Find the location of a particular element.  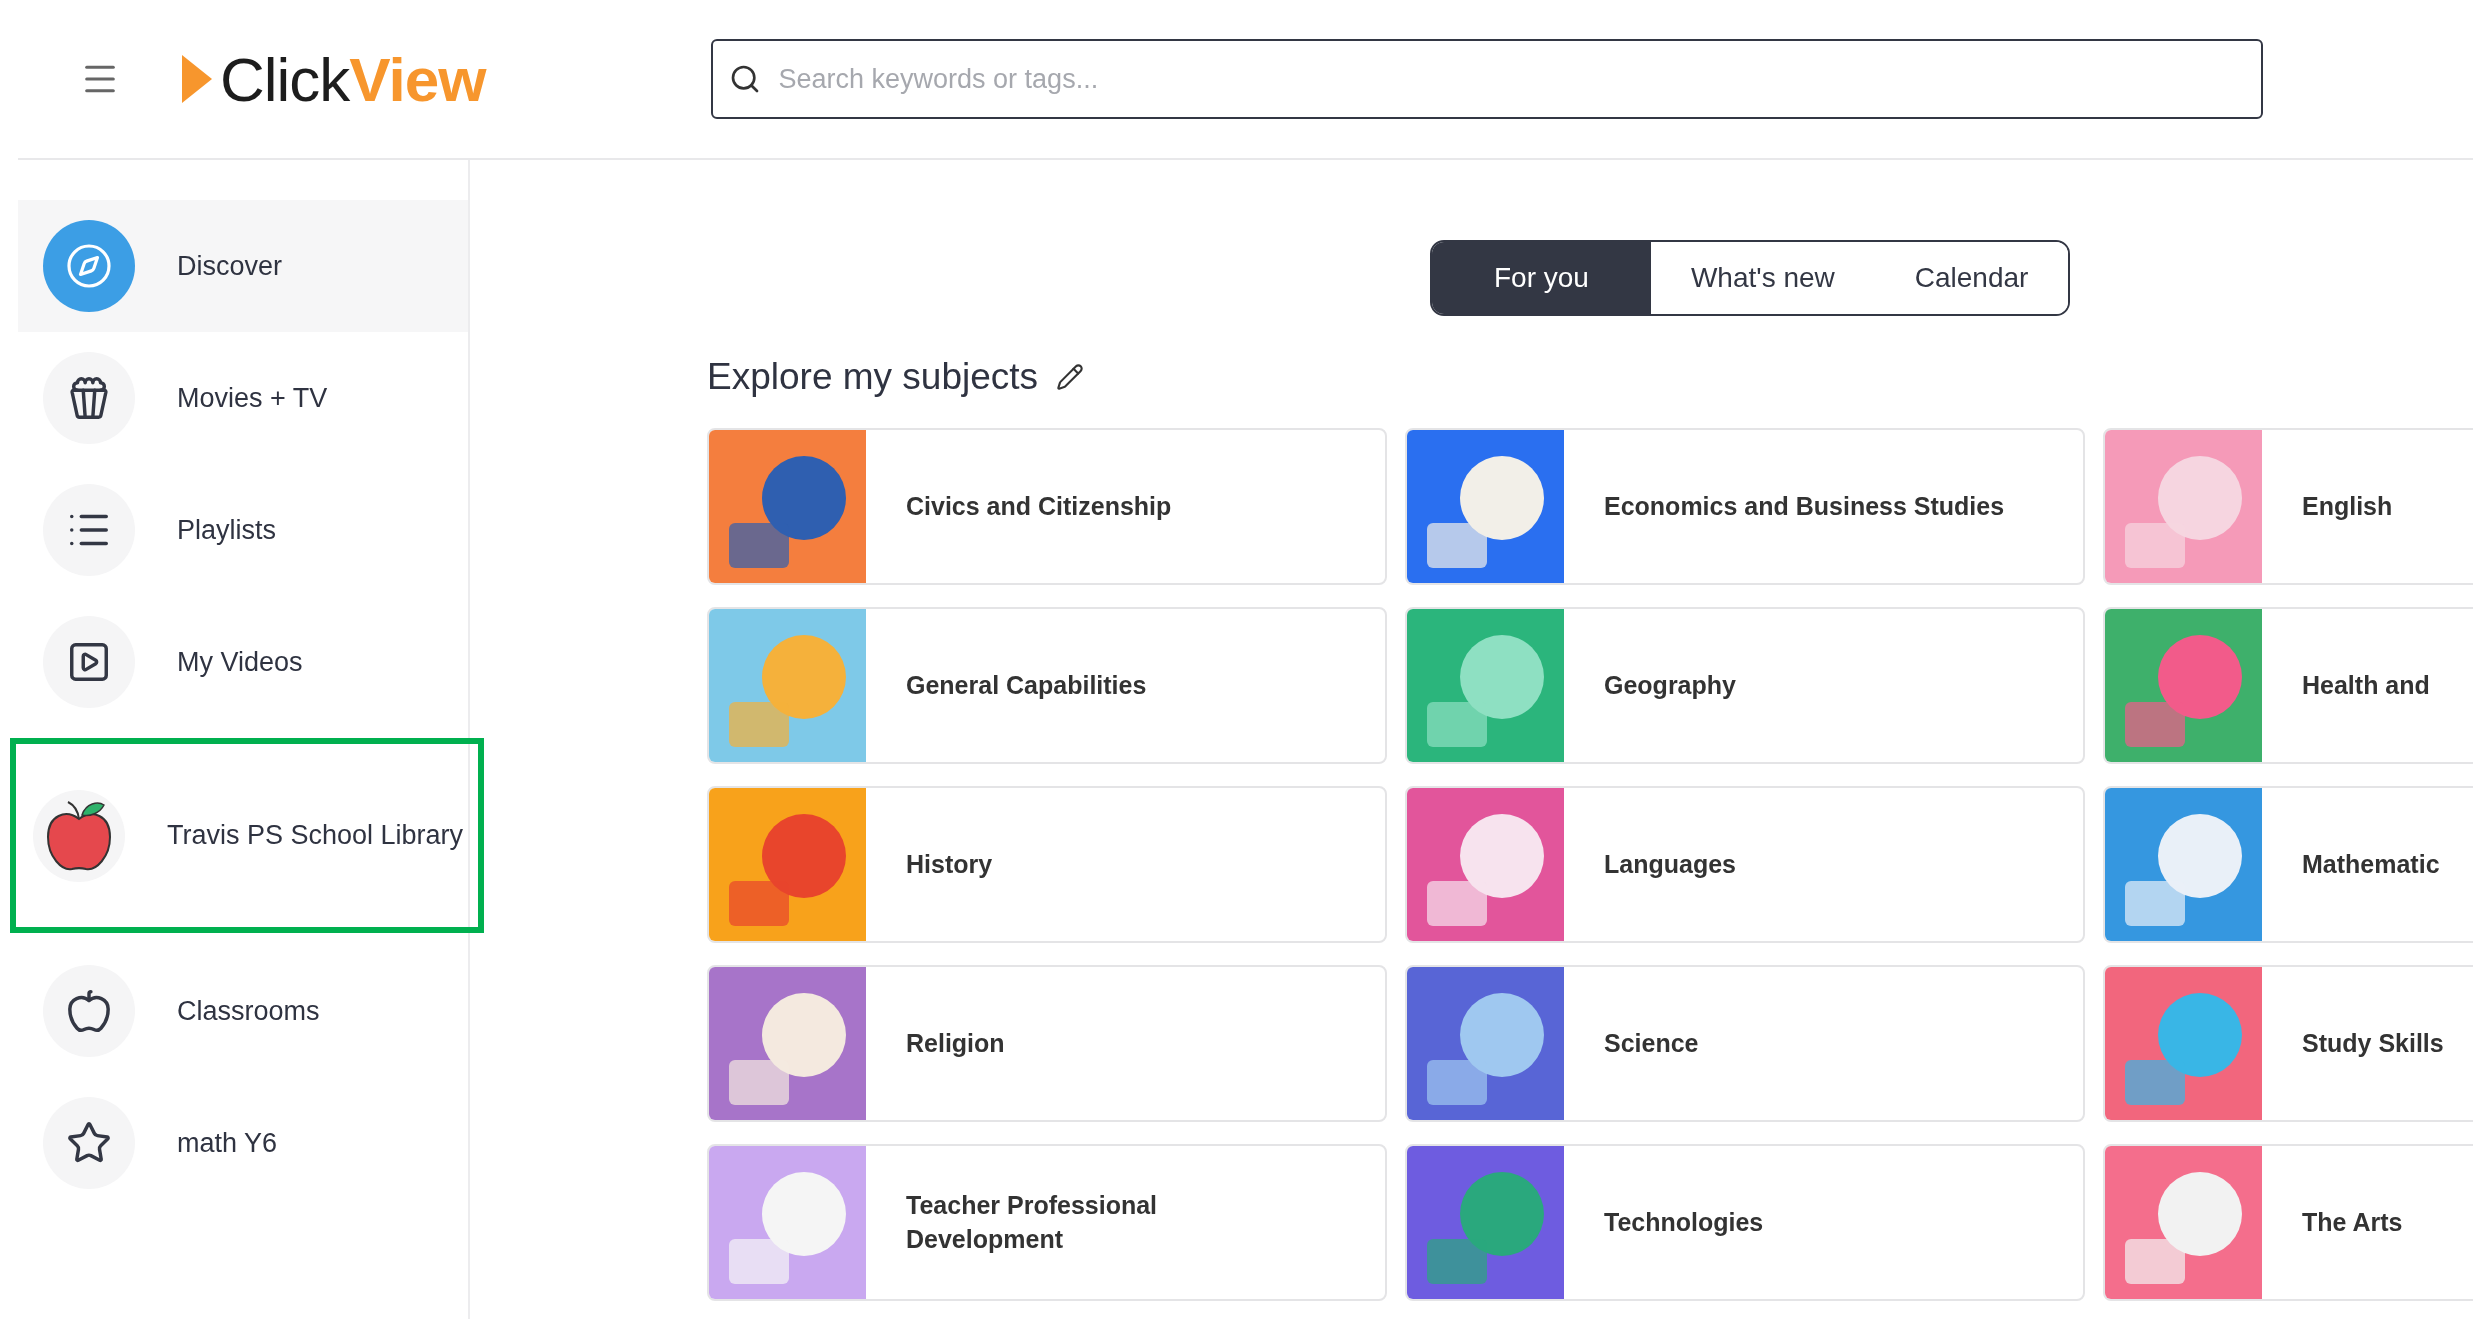

subject-title: Teacher Professional Development is located at coordinates (1032, 1222).